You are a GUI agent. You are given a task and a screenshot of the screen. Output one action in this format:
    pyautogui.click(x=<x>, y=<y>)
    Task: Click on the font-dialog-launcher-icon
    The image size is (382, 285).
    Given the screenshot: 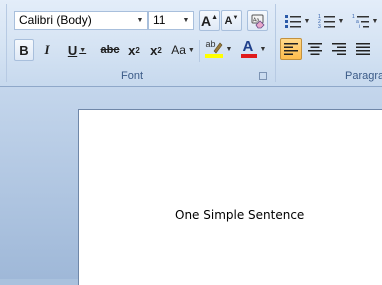 What is the action you would take?
    pyautogui.click(x=263, y=76)
    